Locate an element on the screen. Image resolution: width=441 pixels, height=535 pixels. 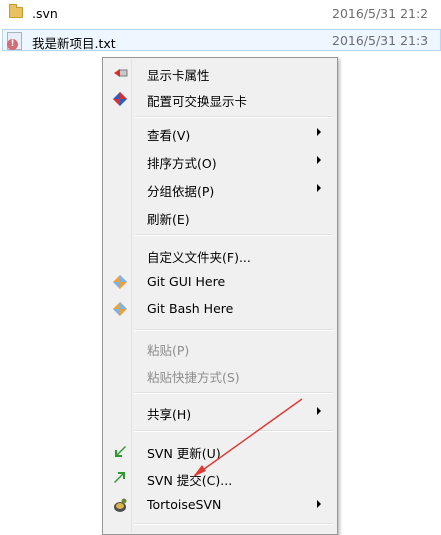
menu-item-label: 显示卡属性 is located at coordinates (178, 75).